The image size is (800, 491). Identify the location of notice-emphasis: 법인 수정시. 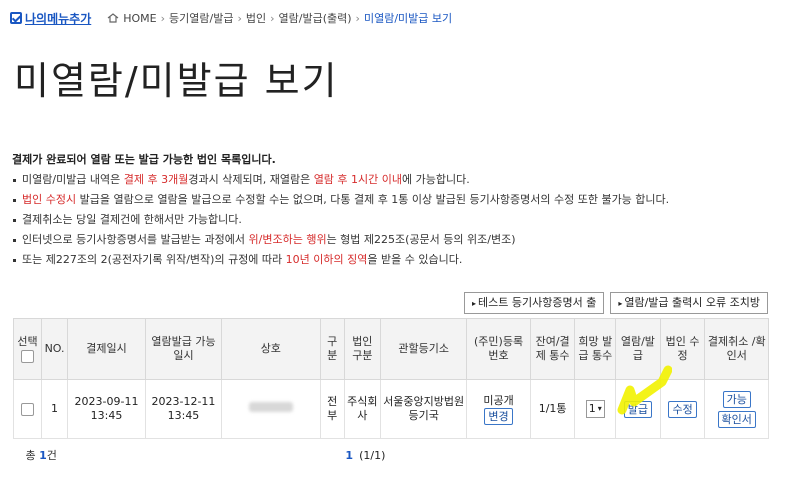
(49, 199).